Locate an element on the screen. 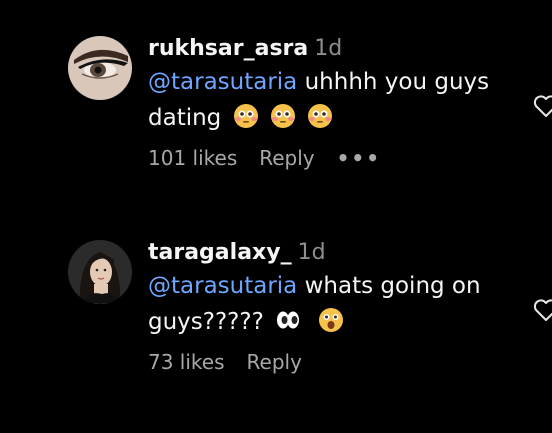  face-with-open-mouth-icon is located at coordinates (331, 320).